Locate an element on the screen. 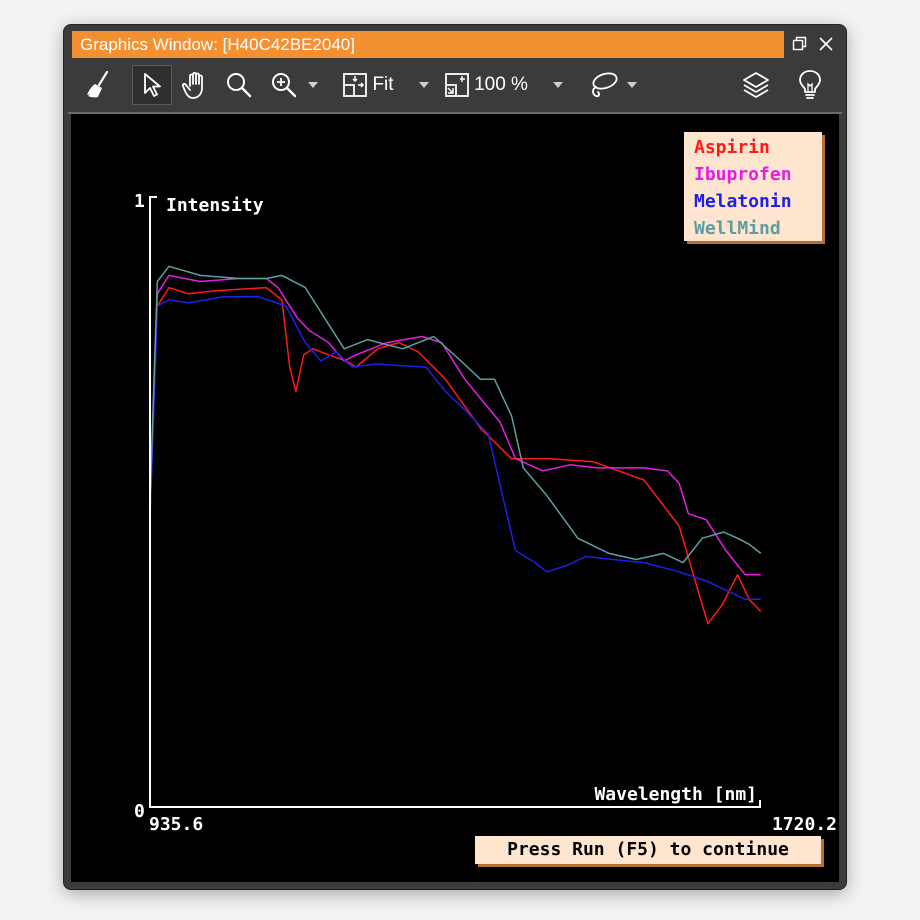 The image size is (920, 920). layers-icon is located at coordinates (756, 85).